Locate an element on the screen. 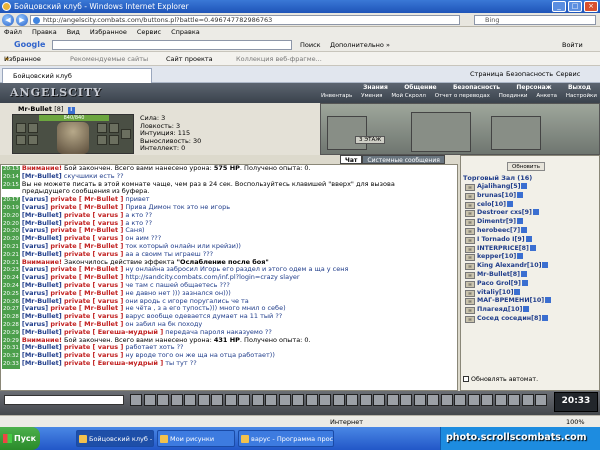 Image resolution: width=600 pixels, height=450 pixels. refresh-button: Обновить is located at coordinates (526, 166).